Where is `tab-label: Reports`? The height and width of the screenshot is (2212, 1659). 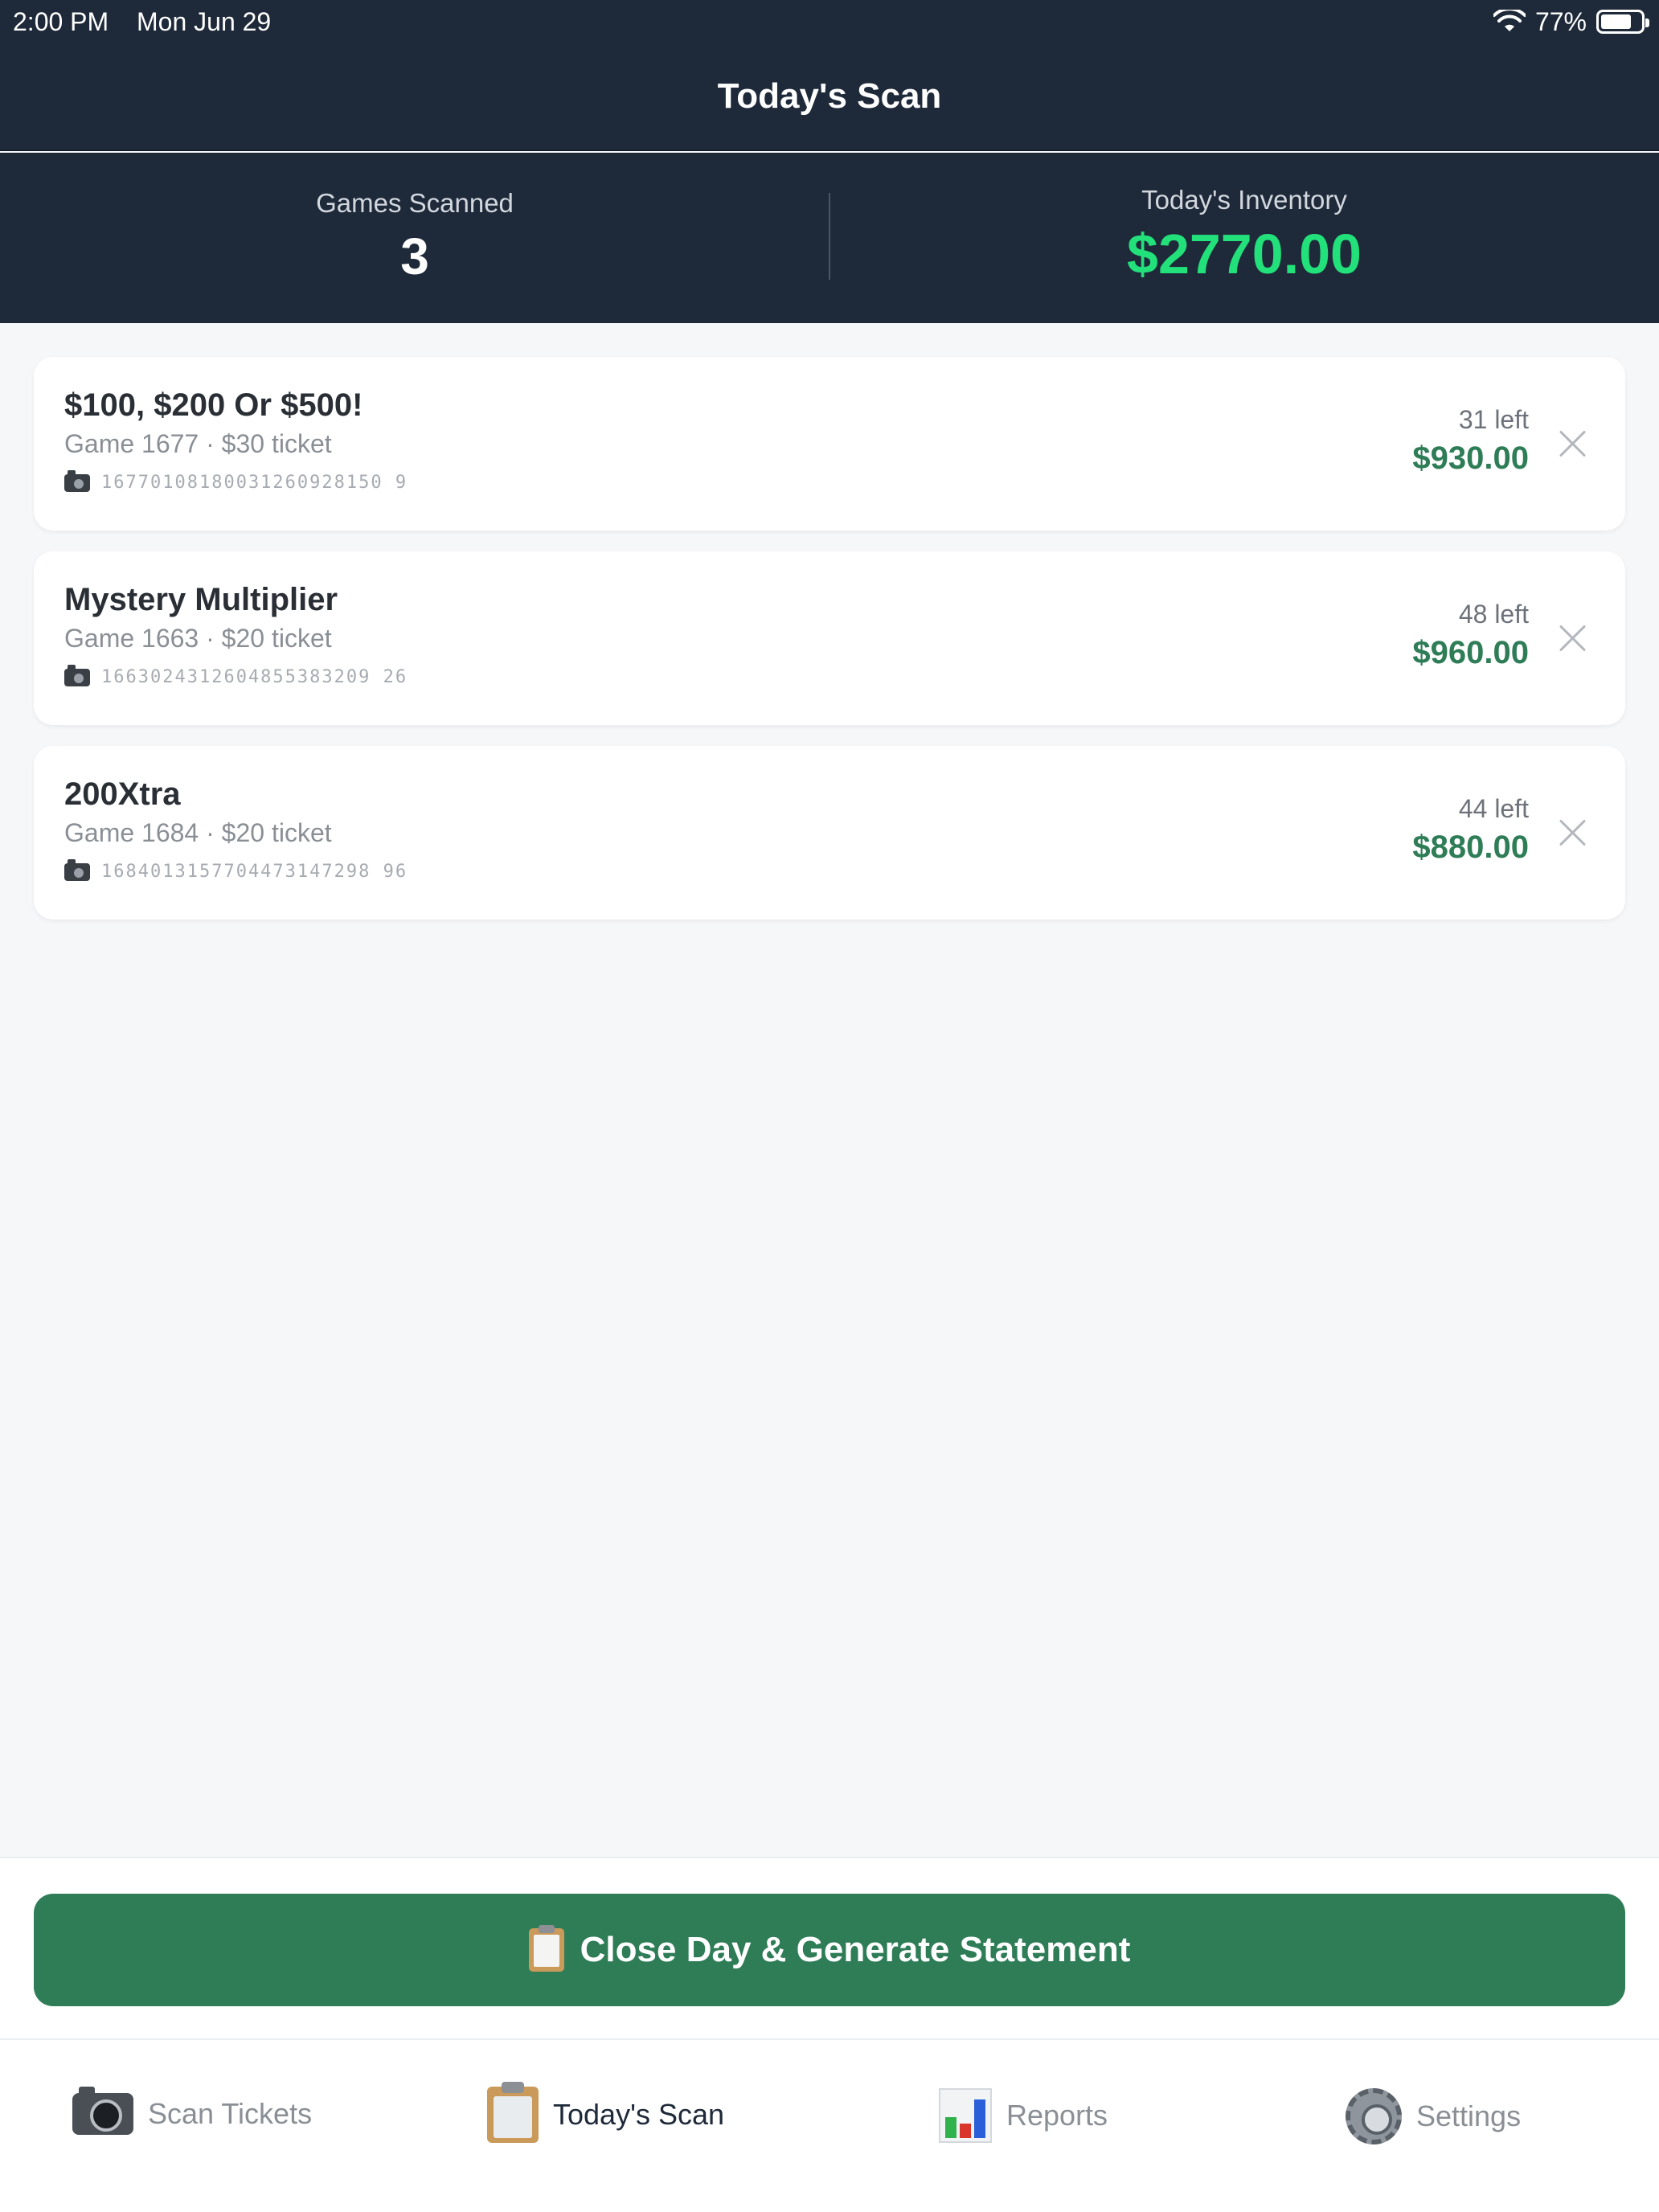 tab-label: Reports is located at coordinates (1057, 2115).